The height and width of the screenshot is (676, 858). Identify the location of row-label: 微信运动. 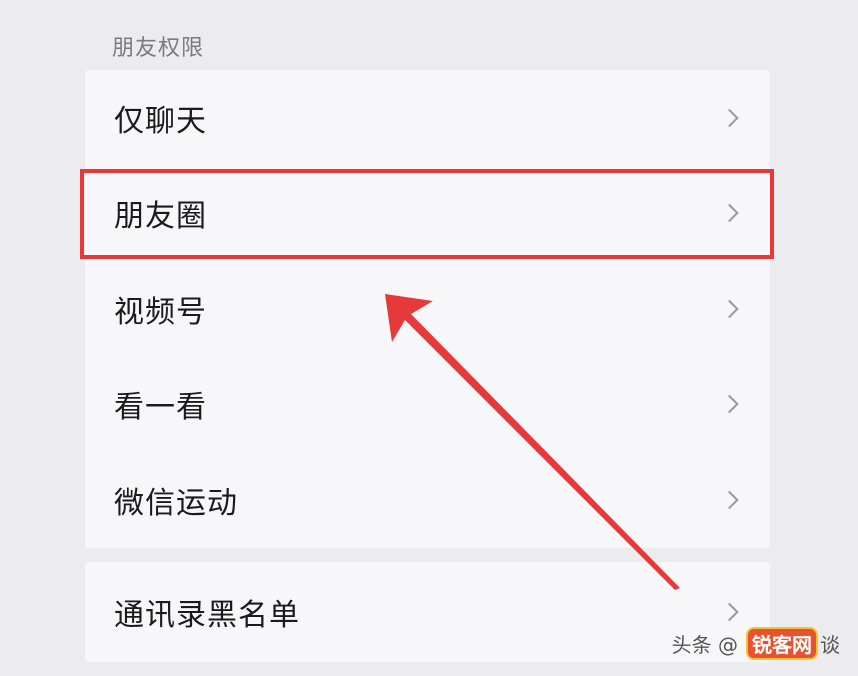
(176, 503).